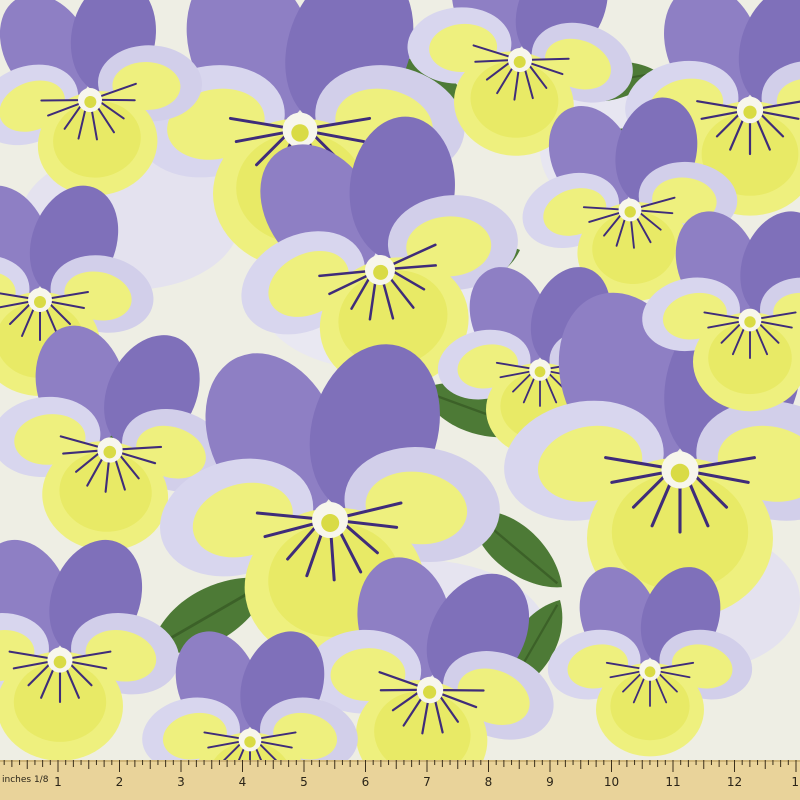 This screenshot has height=800, width=800. What do you see at coordinates (489, 782) in the screenshot?
I see `ruler-number: 8` at bounding box center [489, 782].